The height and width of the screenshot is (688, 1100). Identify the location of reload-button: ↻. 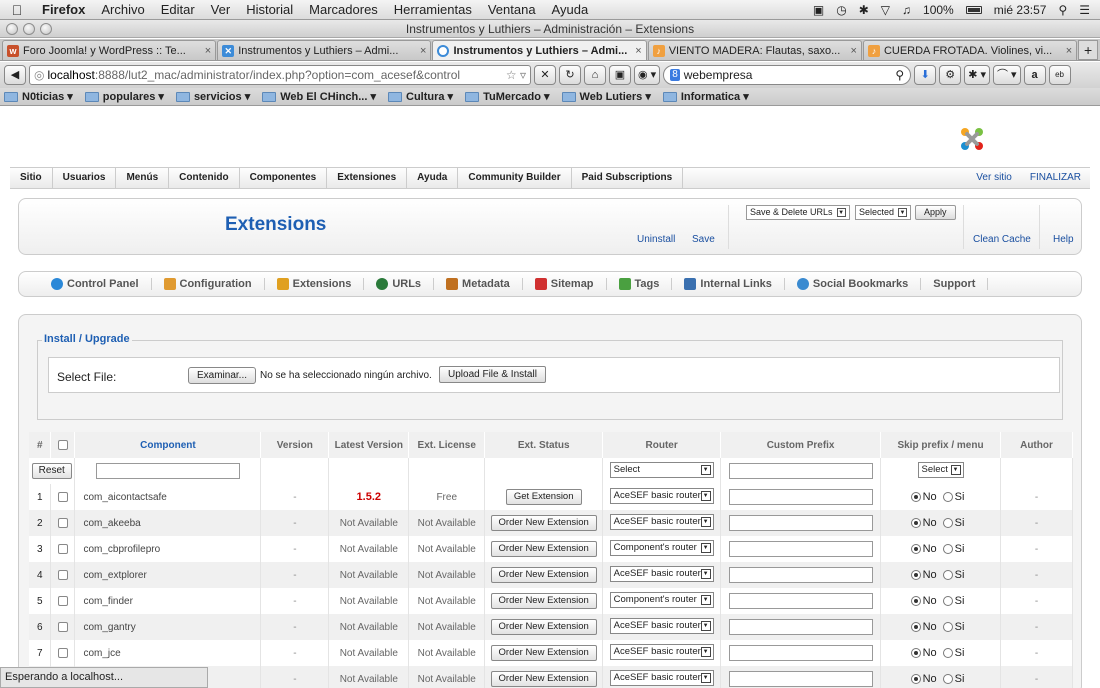
(570, 75).